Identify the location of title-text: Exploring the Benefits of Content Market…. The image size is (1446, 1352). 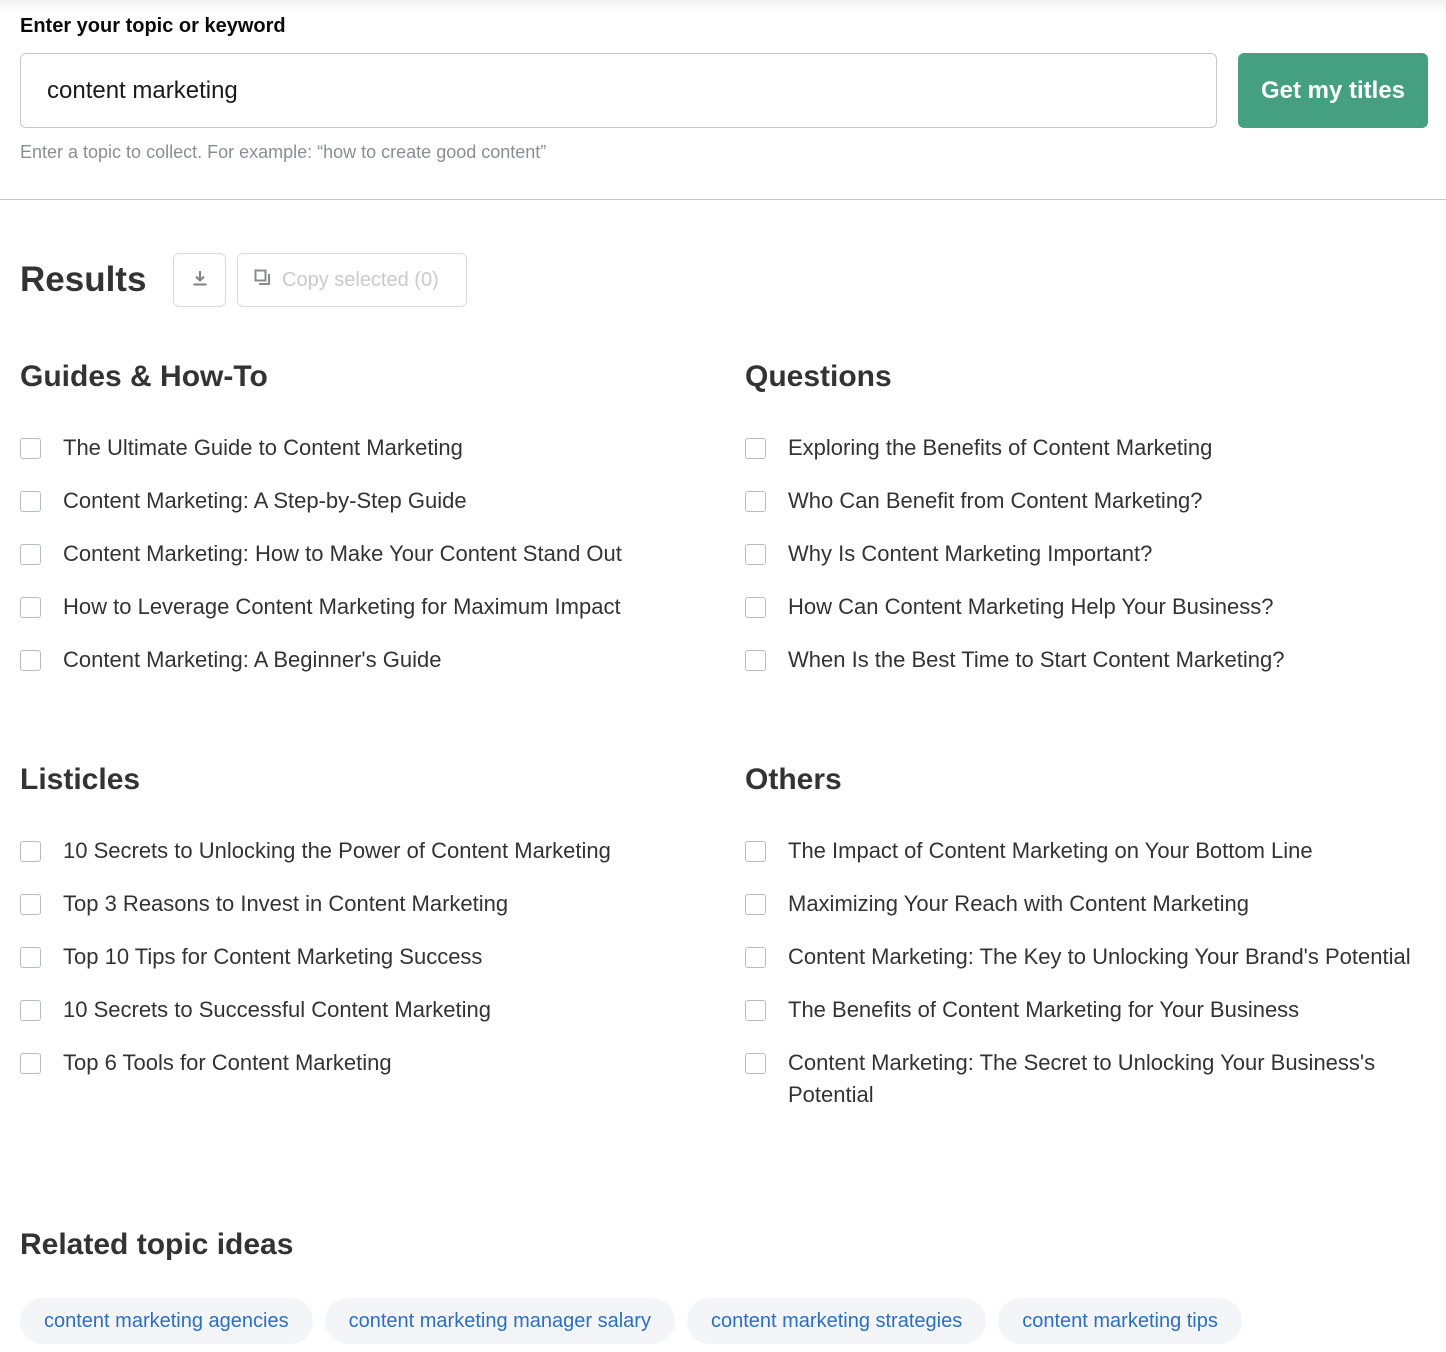
(1000, 447).